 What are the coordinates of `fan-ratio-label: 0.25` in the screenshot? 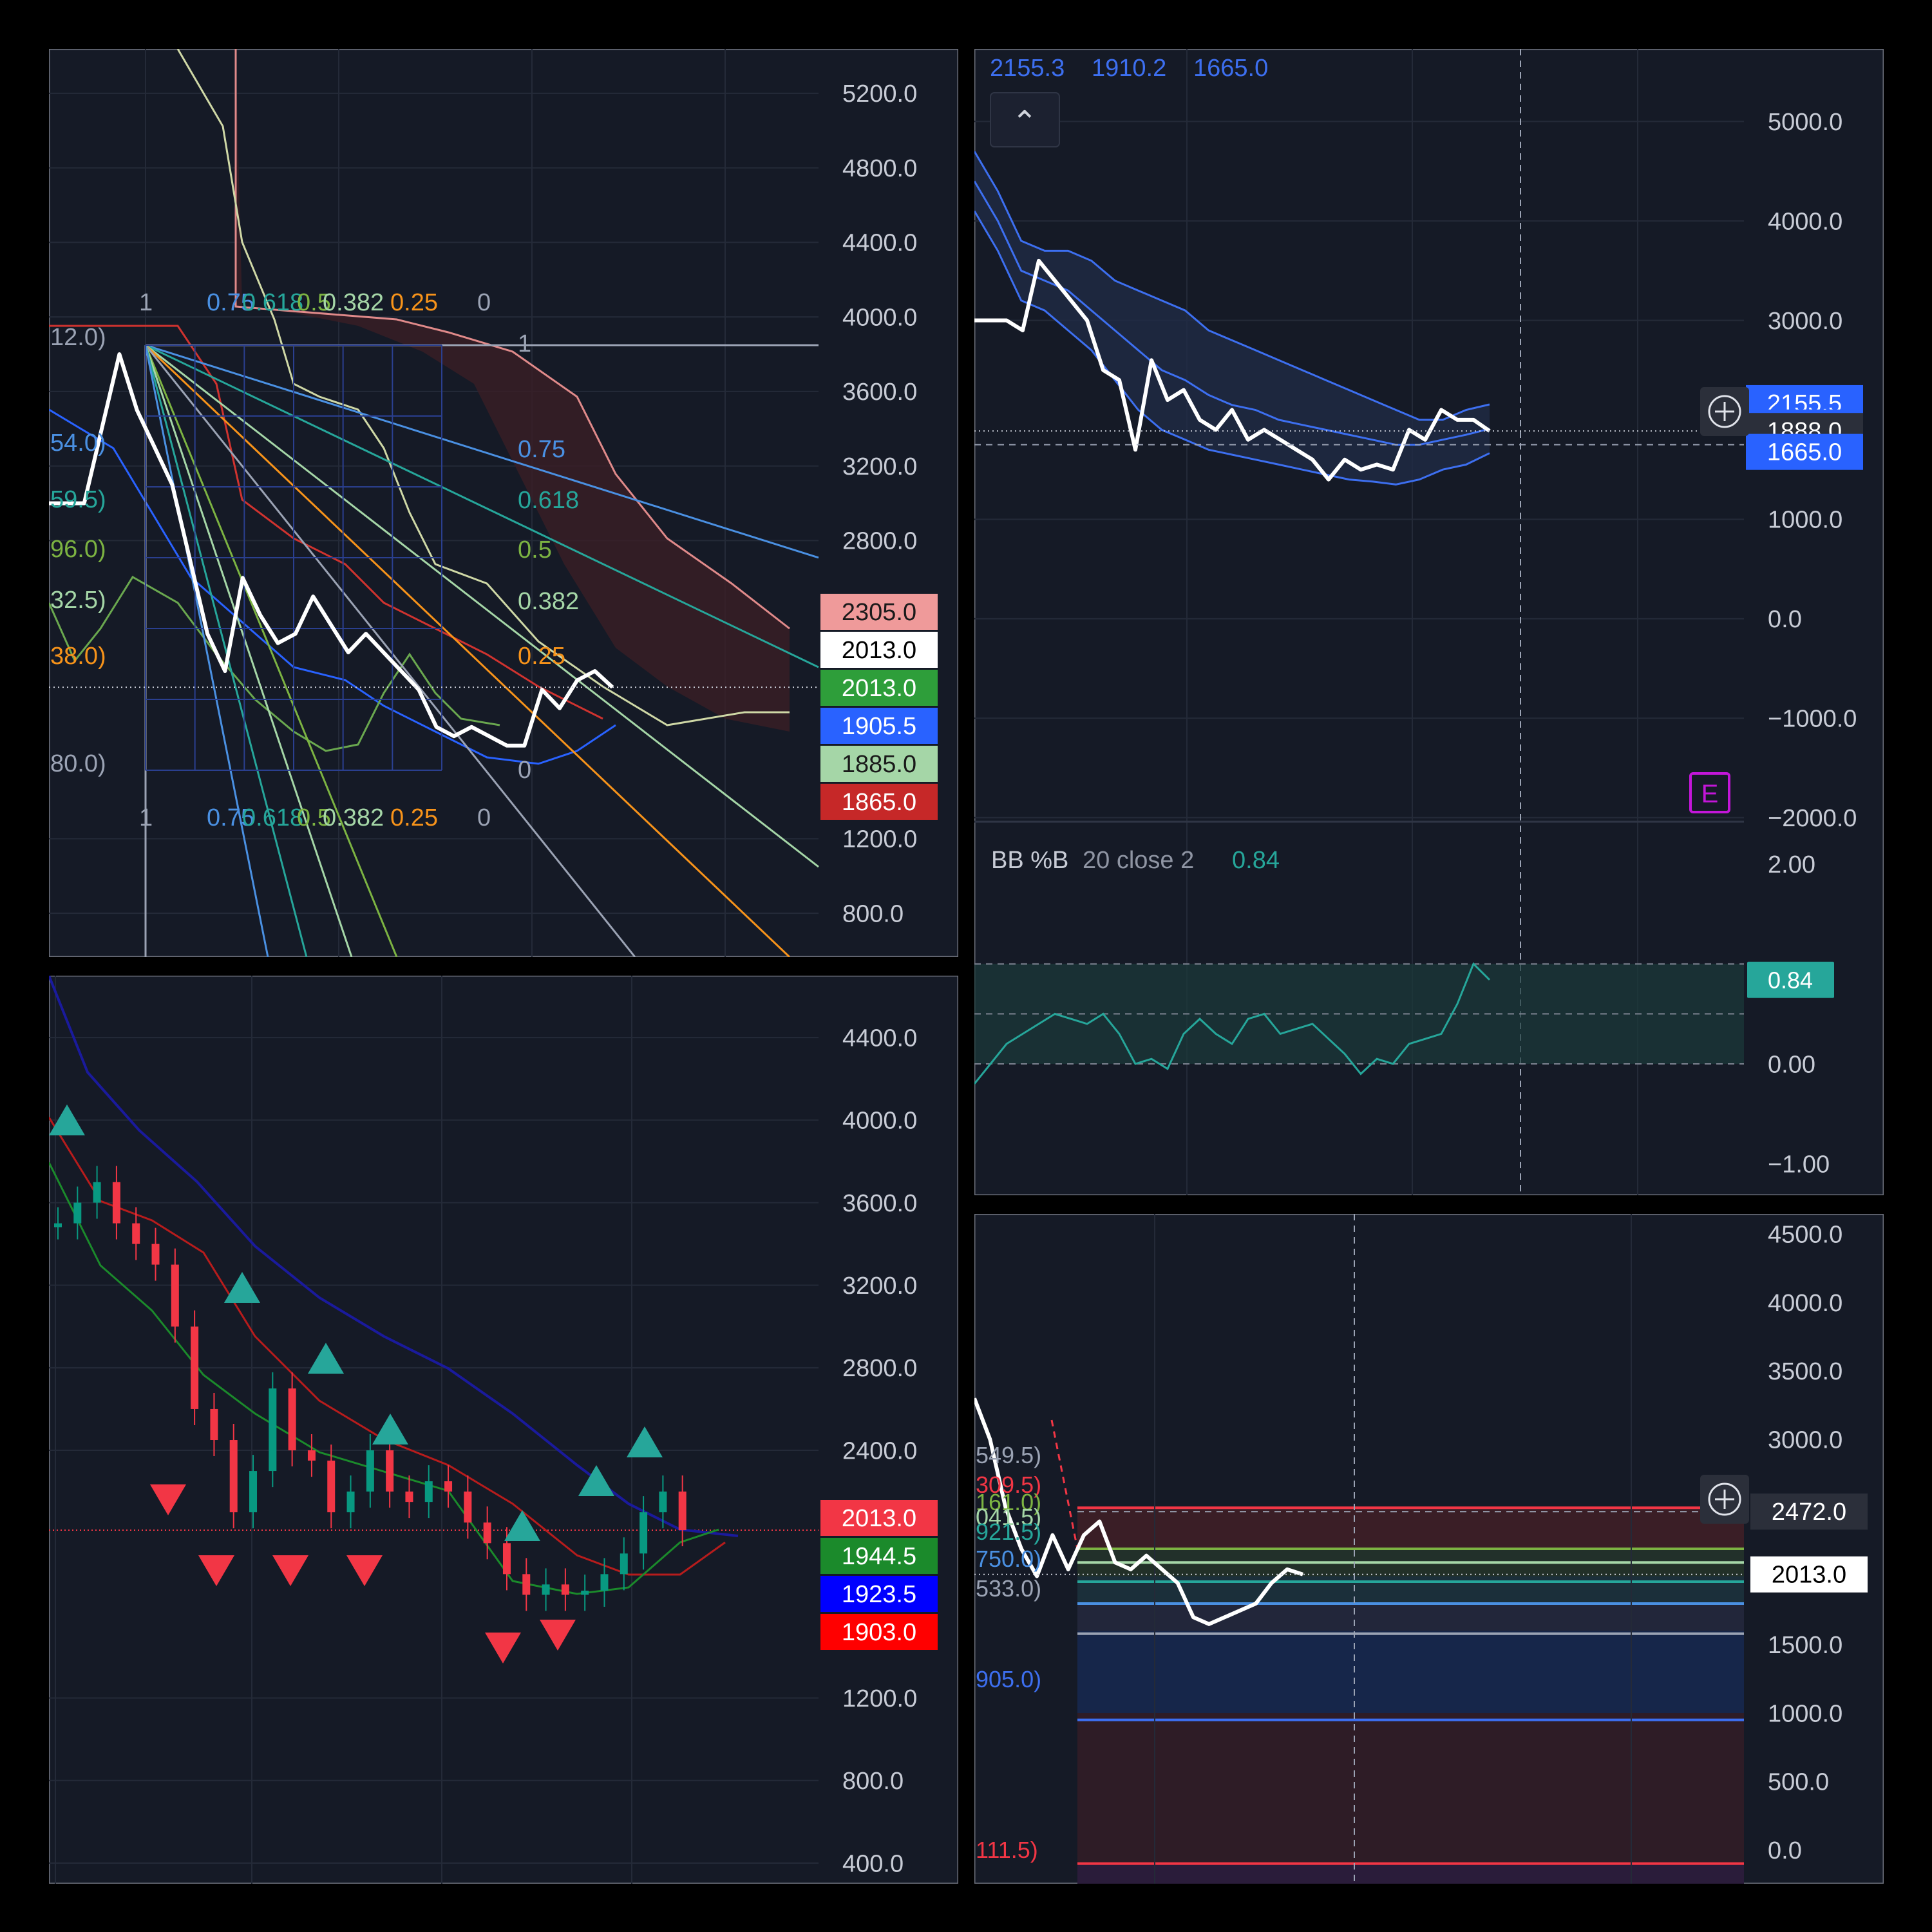 It's located at (541, 656).